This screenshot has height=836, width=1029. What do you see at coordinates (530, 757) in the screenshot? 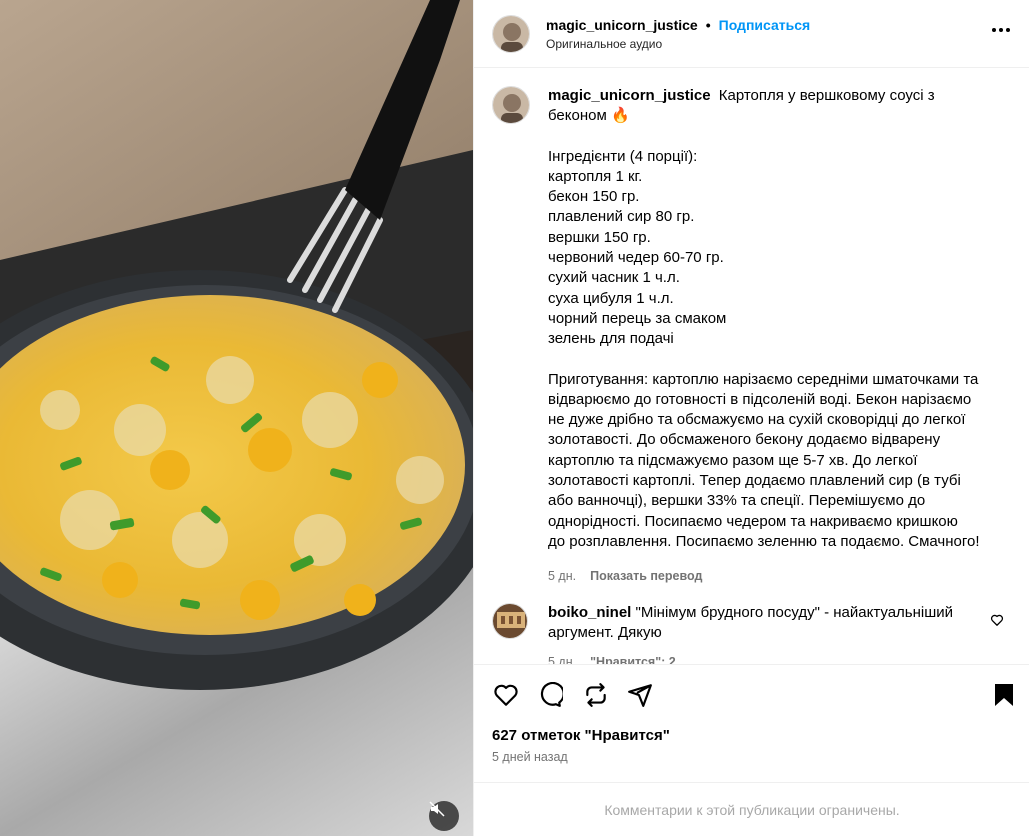
I see `post-date: 5 дней назад` at bounding box center [530, 757].